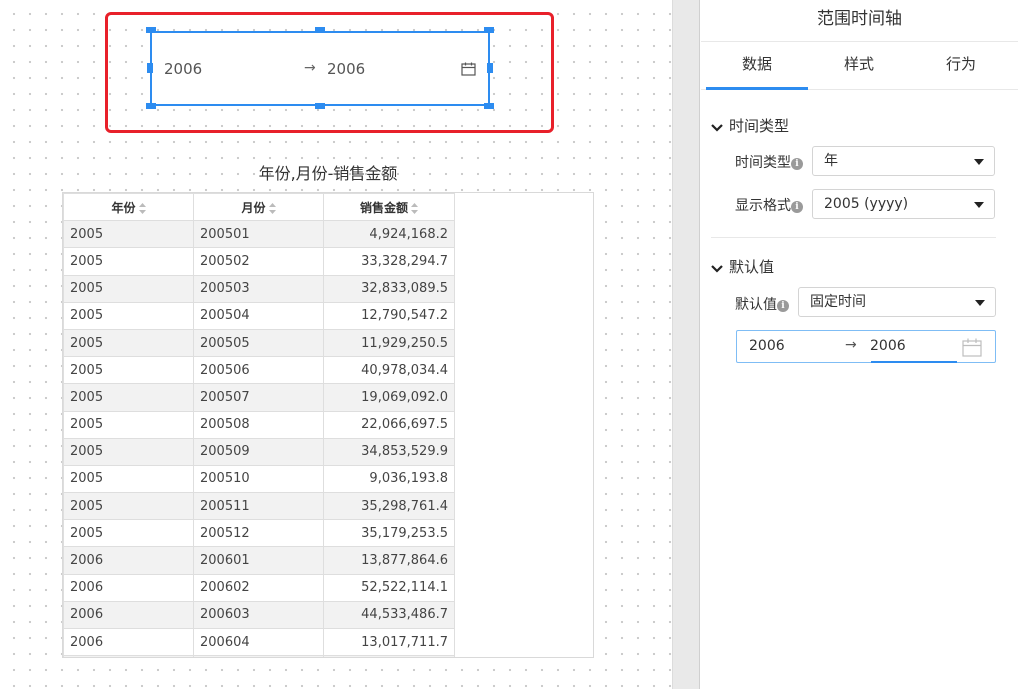  What do you see at coordinates (259, 397) in the screenshot?
I see `table-row: 2005 200507 19,069,092.0` at bounding box center [259, 397].